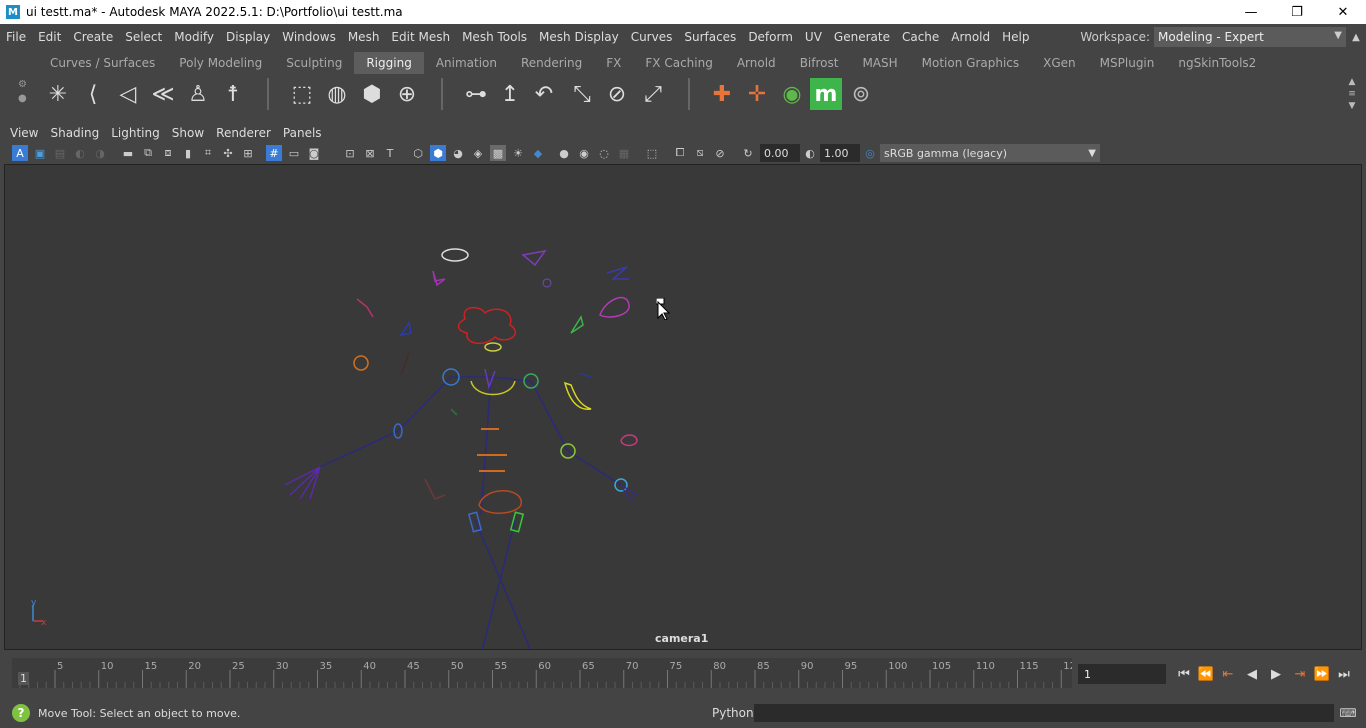  Describe the element at coordinates (389, 63) in the screenshot. I see `tab-rigging: Rigging` at that location.